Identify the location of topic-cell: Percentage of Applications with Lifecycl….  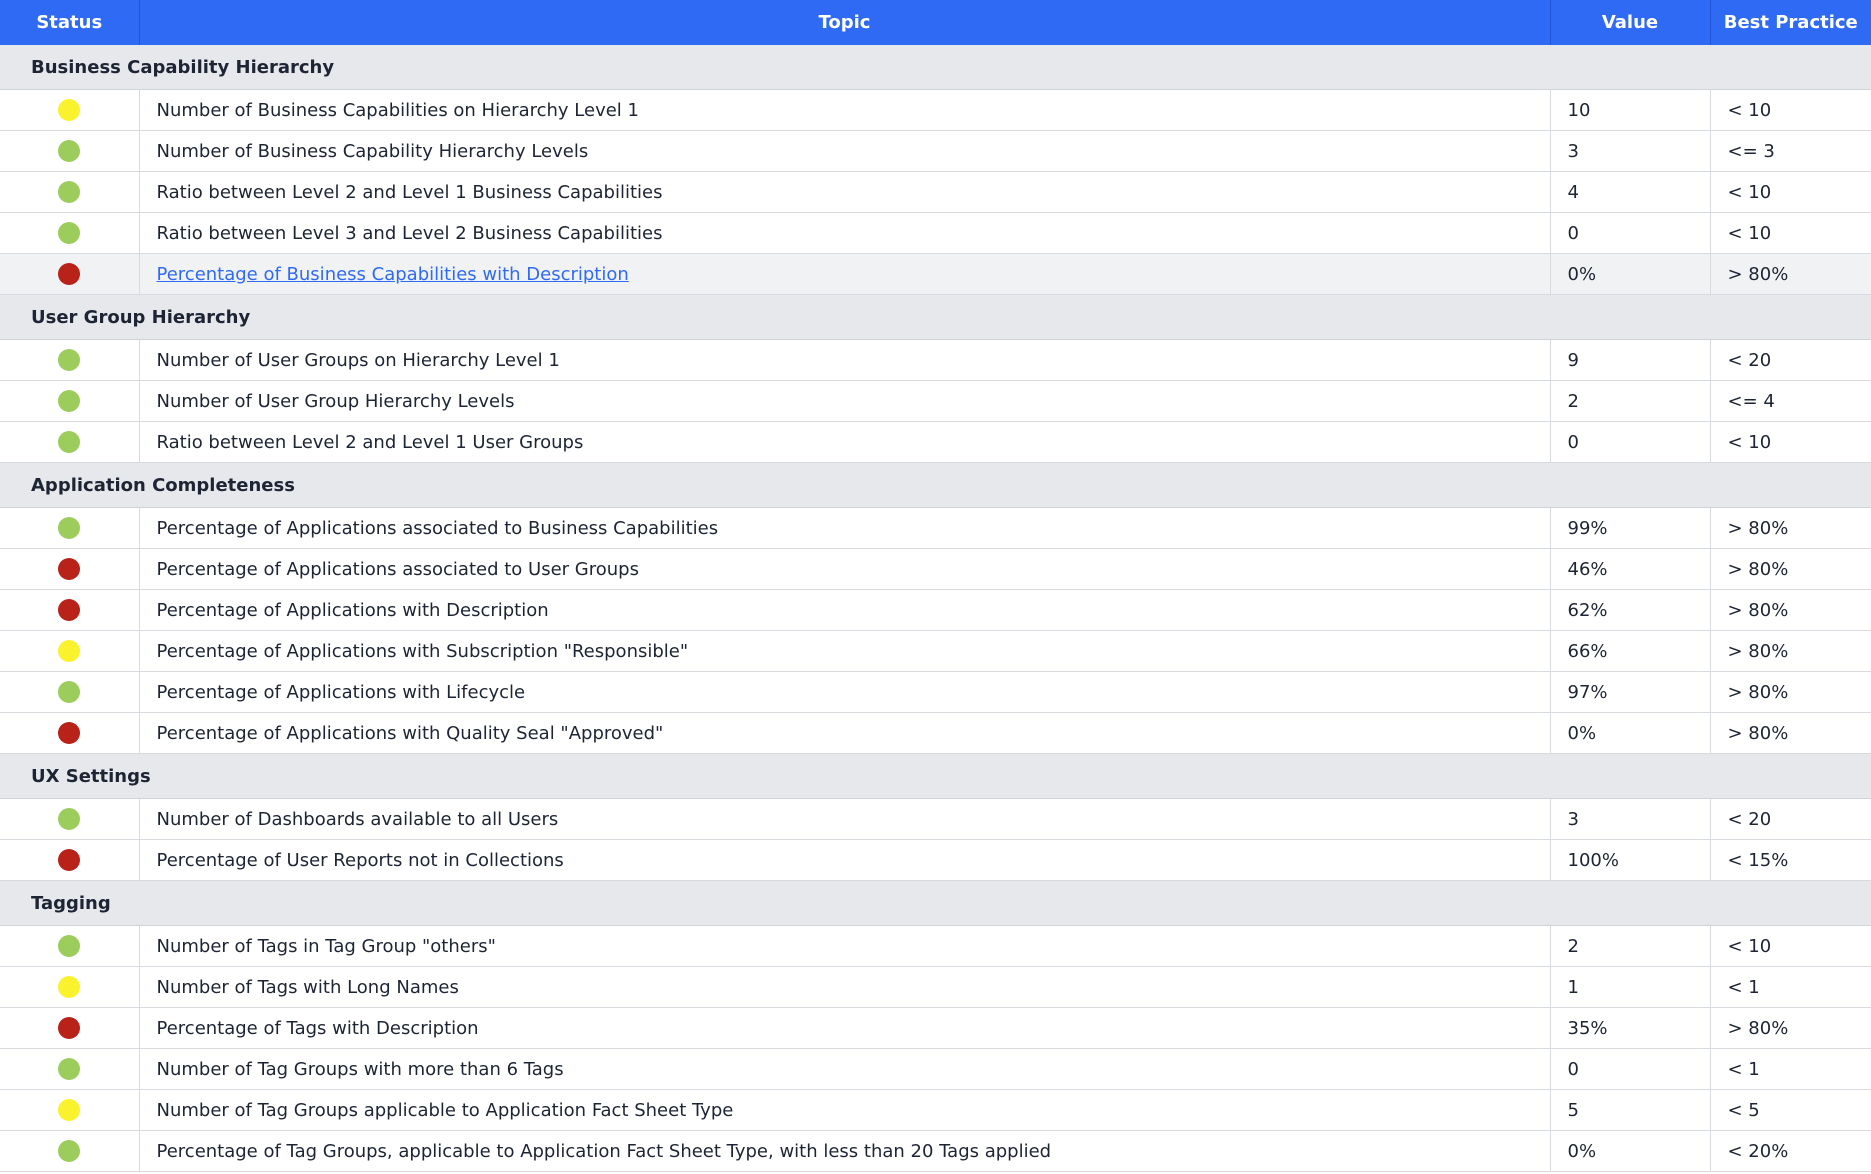
(845, 692).